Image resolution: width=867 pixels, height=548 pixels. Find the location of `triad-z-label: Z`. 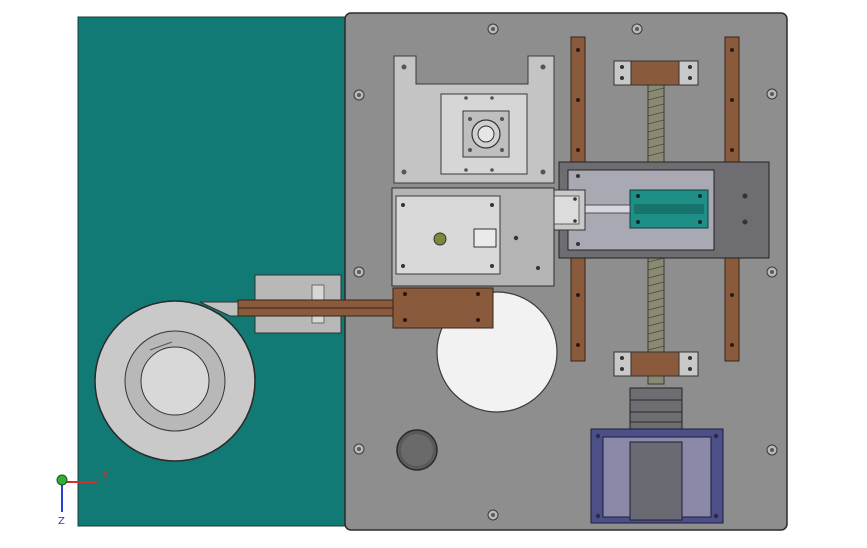

triad-z-label: Z is located at coordinates (61, 521).